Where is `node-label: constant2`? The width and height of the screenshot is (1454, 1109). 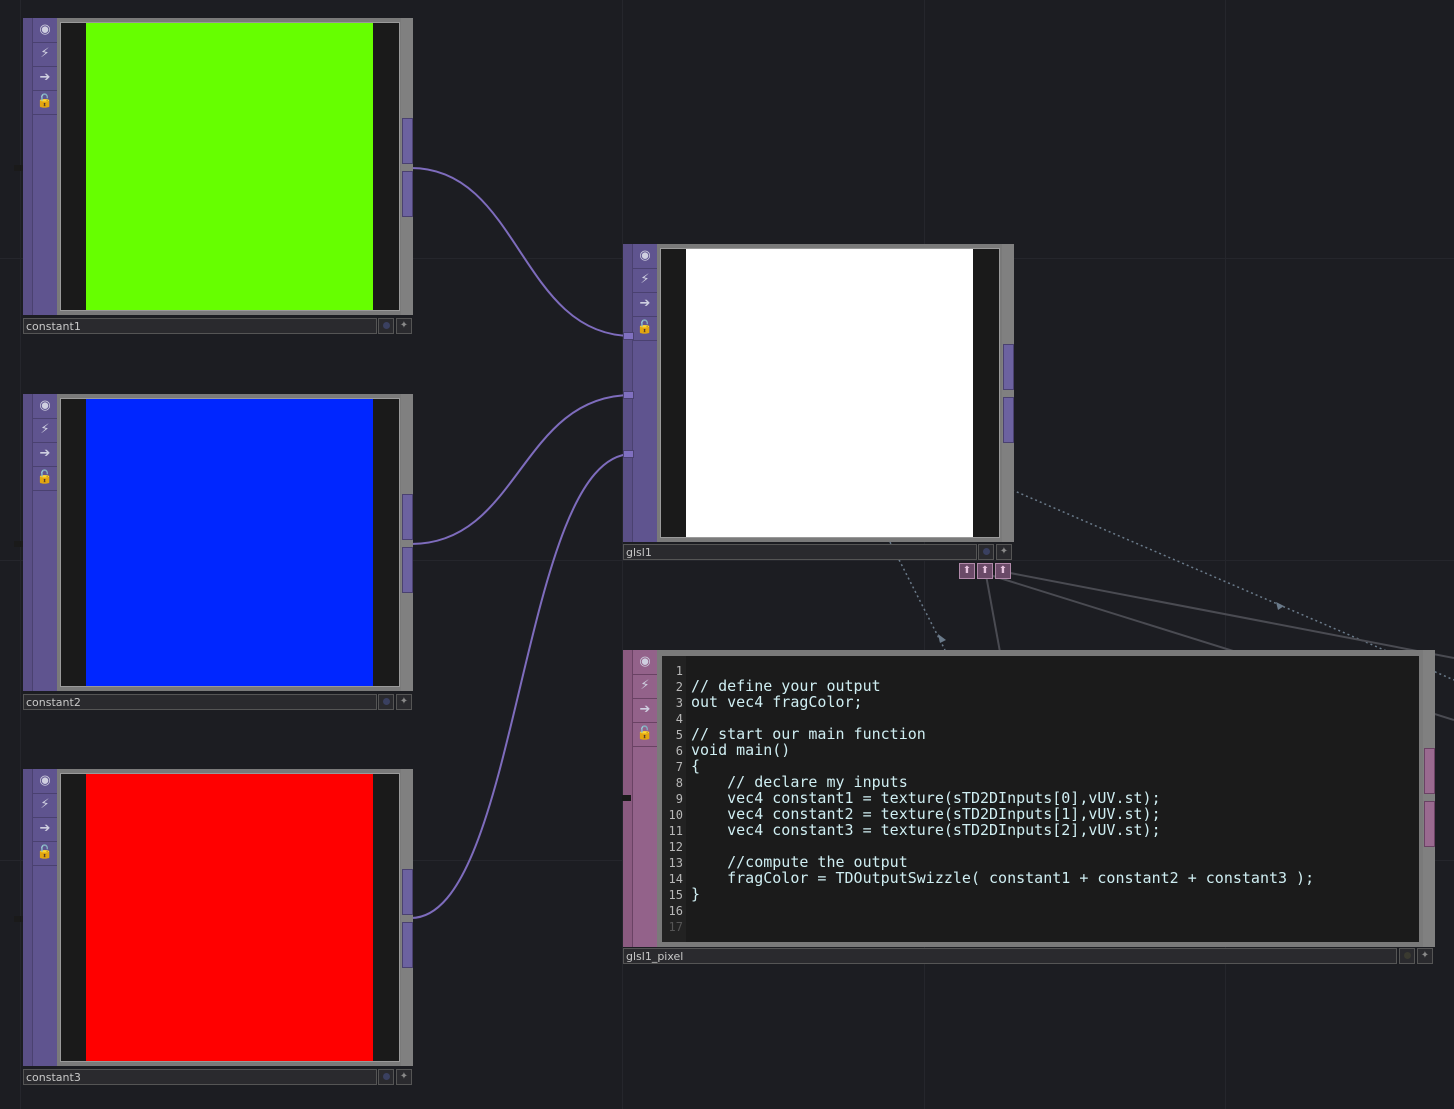 node-label: constant2 is located at coordinates (200, 702).